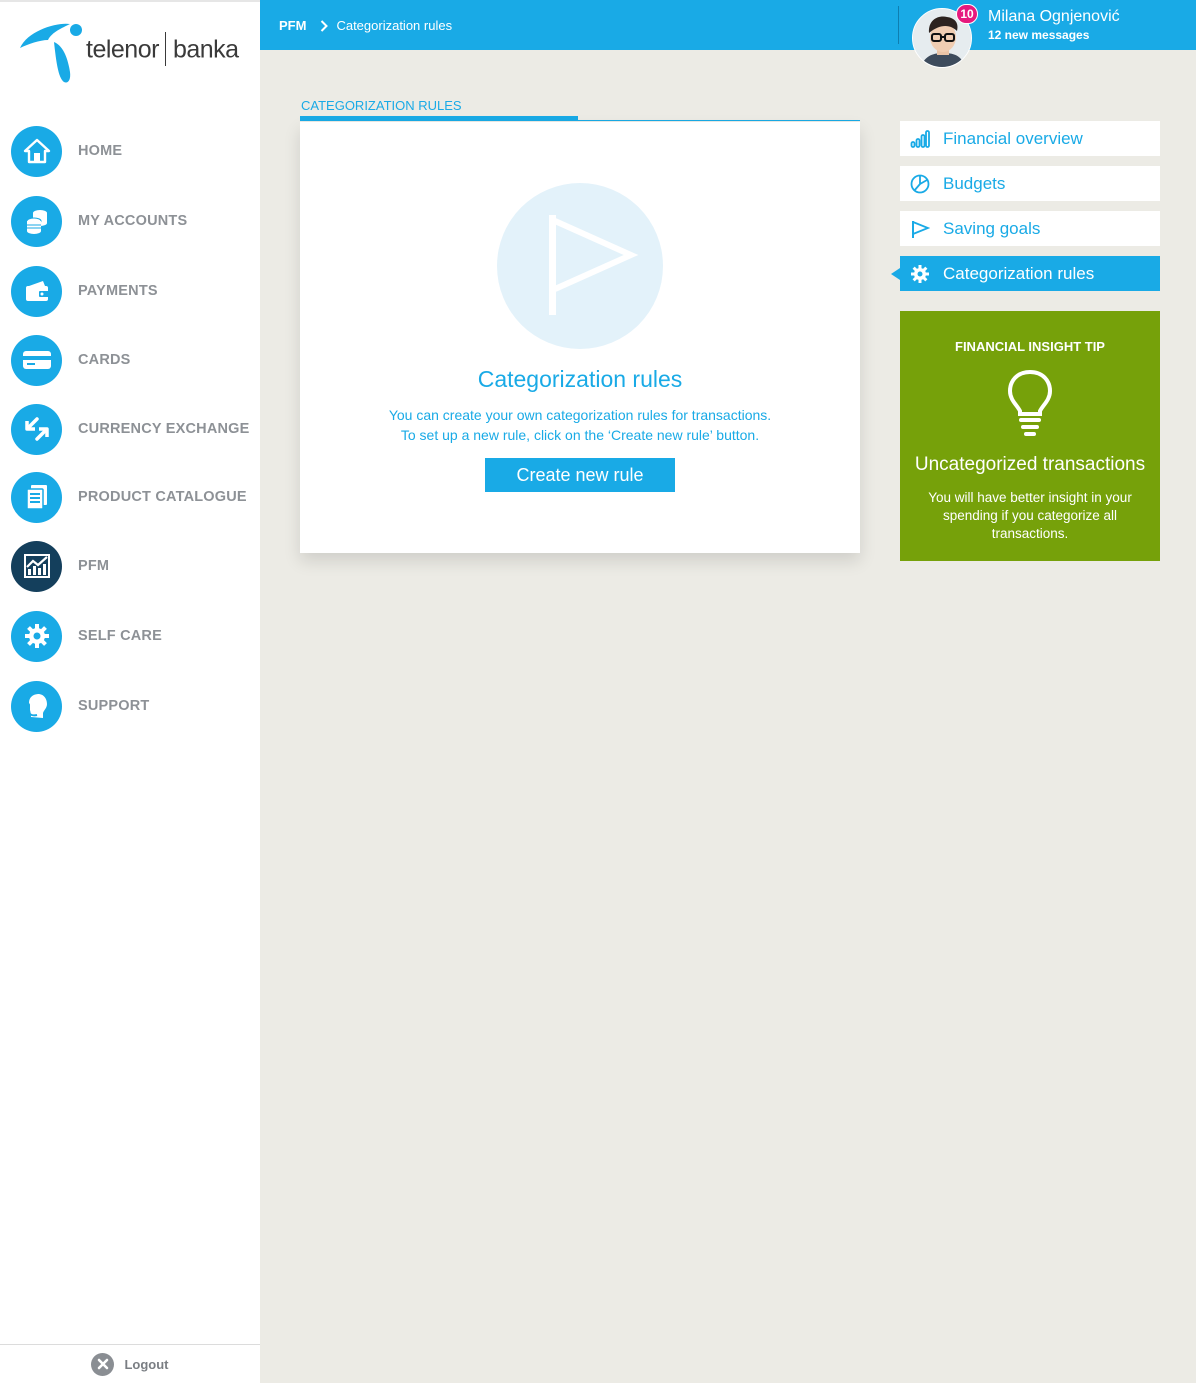 The height and width of the screenshot is (1383, 1196). I want to click on menu-saving-goals: Saving goals, so click(1030, 228).